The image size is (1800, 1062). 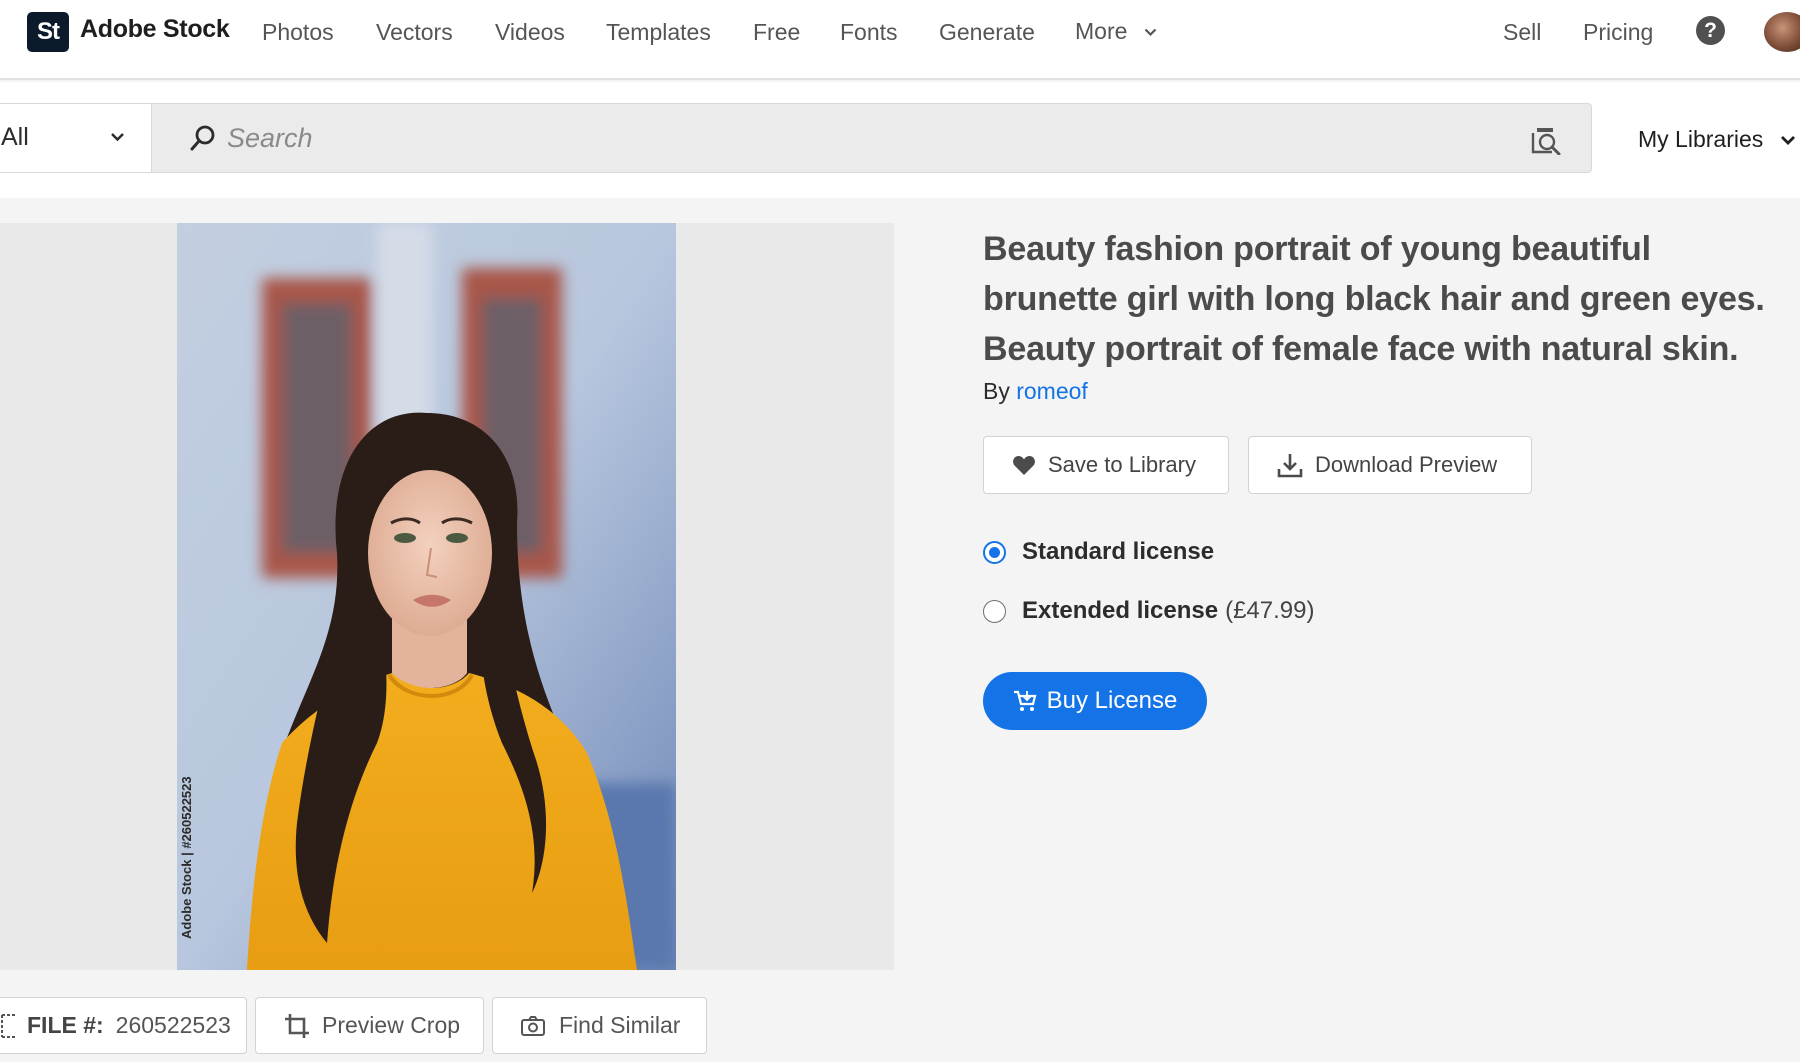 What do you see at coordinates (1101, 31) in the screenshot?
I see `nav-more-label: More` at bounding box center [1101, 31].